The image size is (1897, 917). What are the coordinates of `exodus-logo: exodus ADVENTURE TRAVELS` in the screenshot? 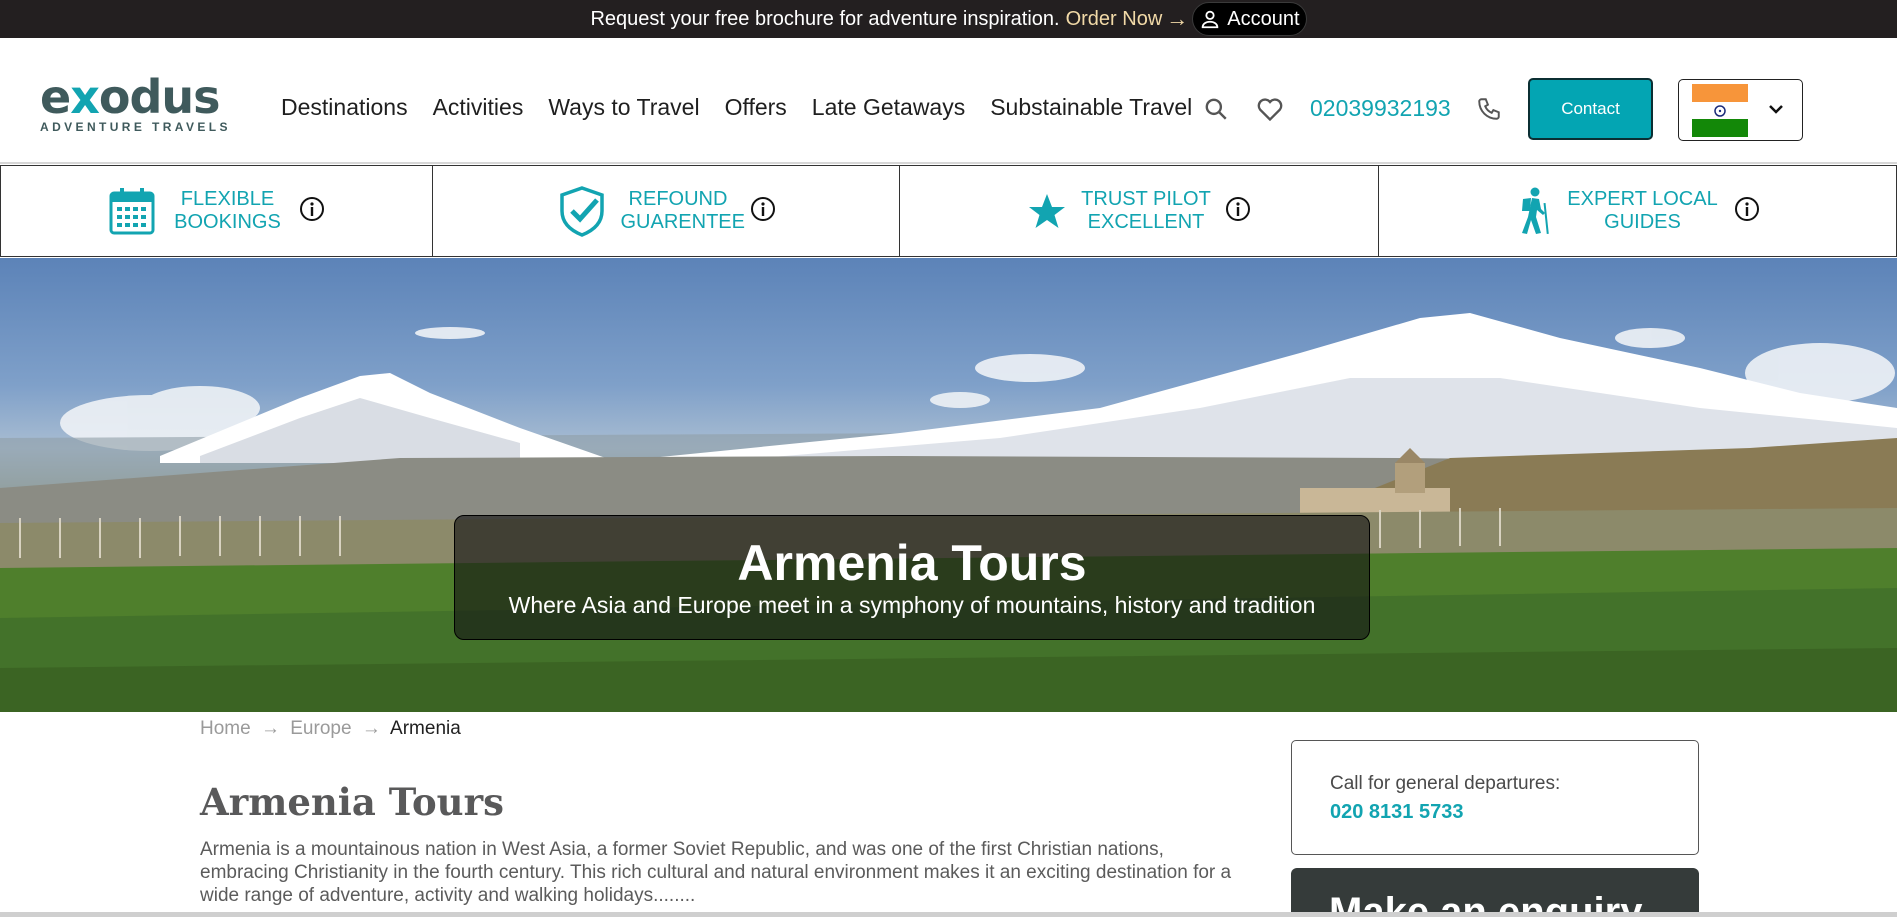 It's located at (138, 104).